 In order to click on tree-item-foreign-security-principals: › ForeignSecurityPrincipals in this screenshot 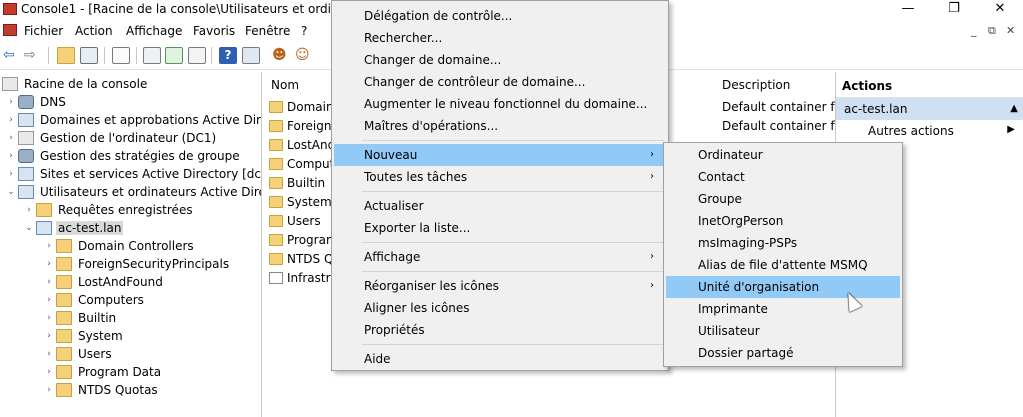, I will do `click(136, 264)`.